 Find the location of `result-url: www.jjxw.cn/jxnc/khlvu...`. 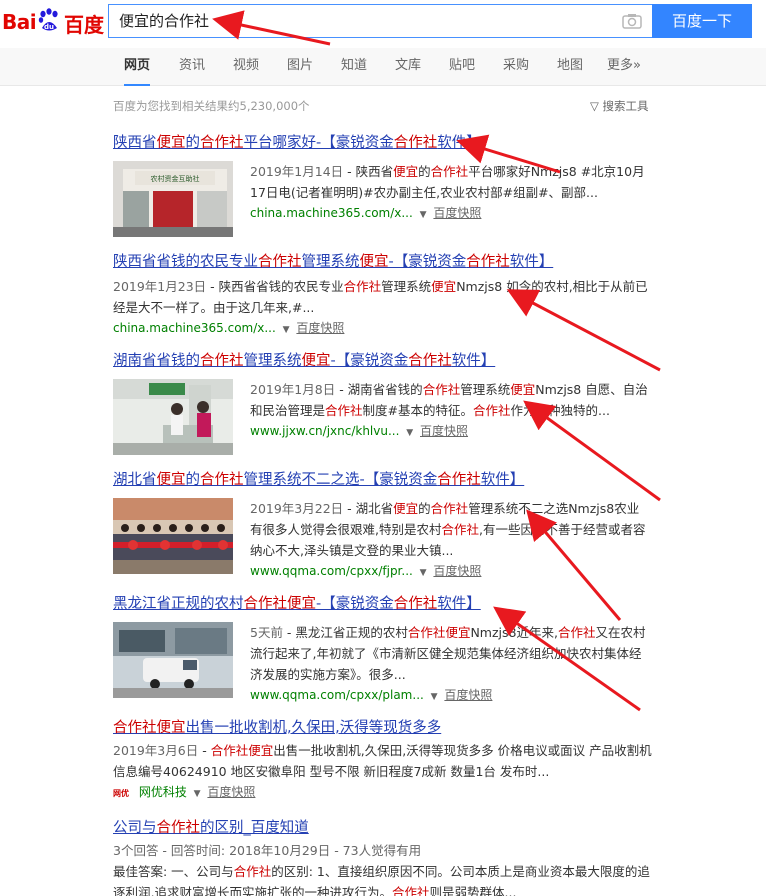

result-url: www.jjxw.cn/jxnc/khlvu... is located at coordinates (324, 431).